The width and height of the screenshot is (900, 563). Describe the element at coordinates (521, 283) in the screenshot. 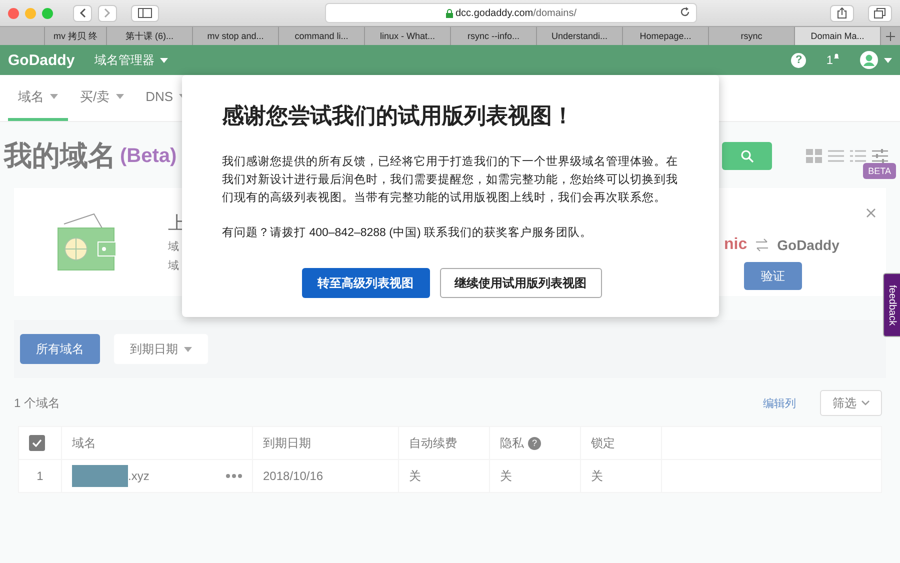

I see `continue-trial-view-button: 继续使用试用版列表视图` at that location.